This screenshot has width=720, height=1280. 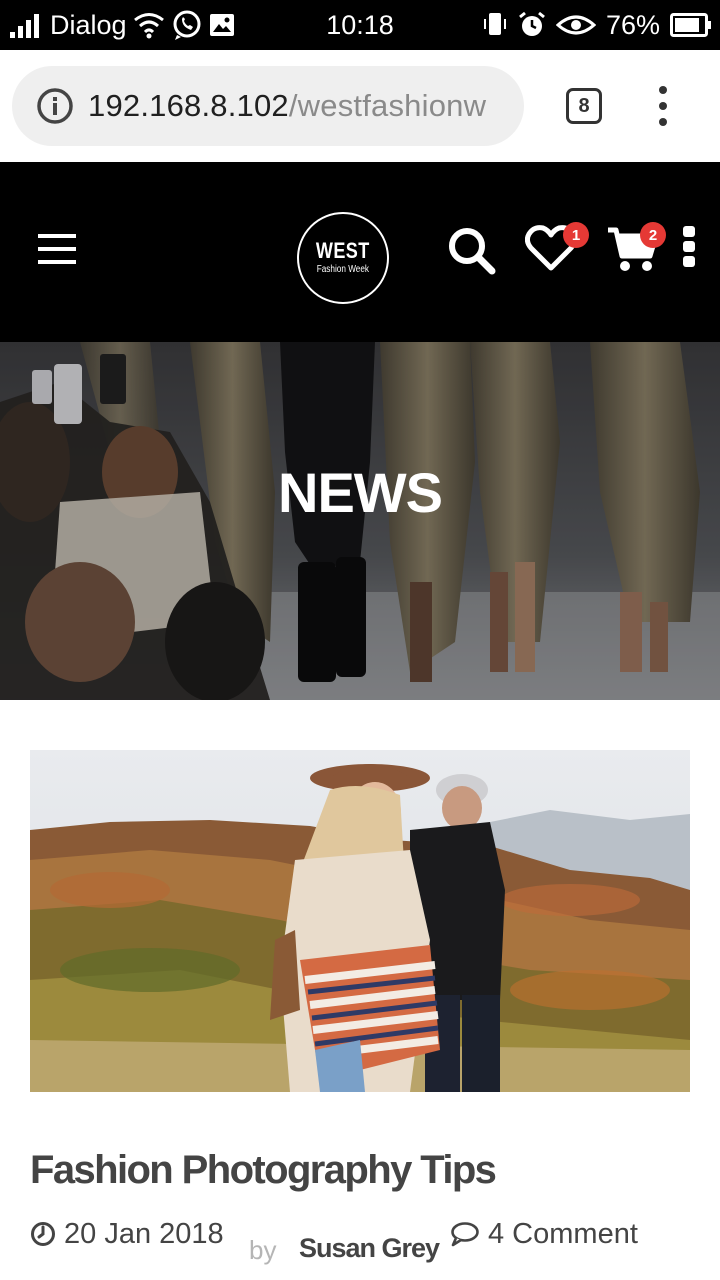 I want to click on post-comments: 4 Comment, so click(x=544, y=1234).